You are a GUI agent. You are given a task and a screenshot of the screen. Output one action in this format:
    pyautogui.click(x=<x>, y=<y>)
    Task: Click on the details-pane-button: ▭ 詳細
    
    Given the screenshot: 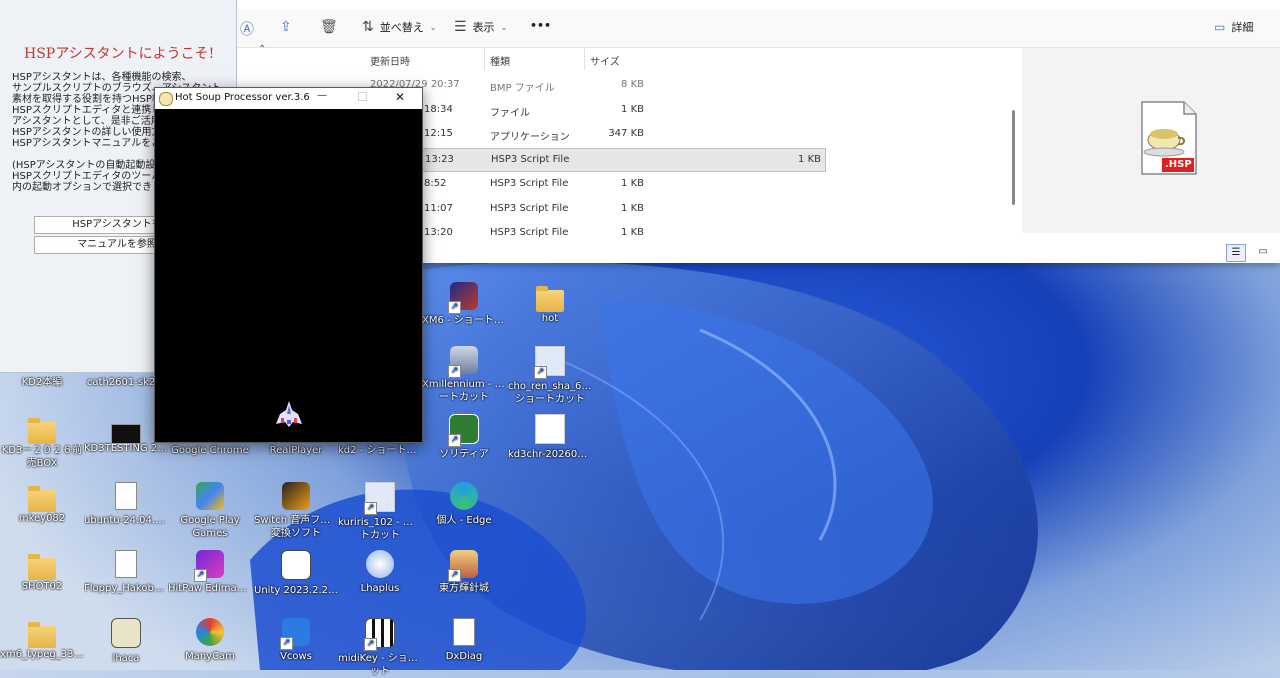 What is the action you would take?
    pyautogui.click(x=1233, y=27)
    